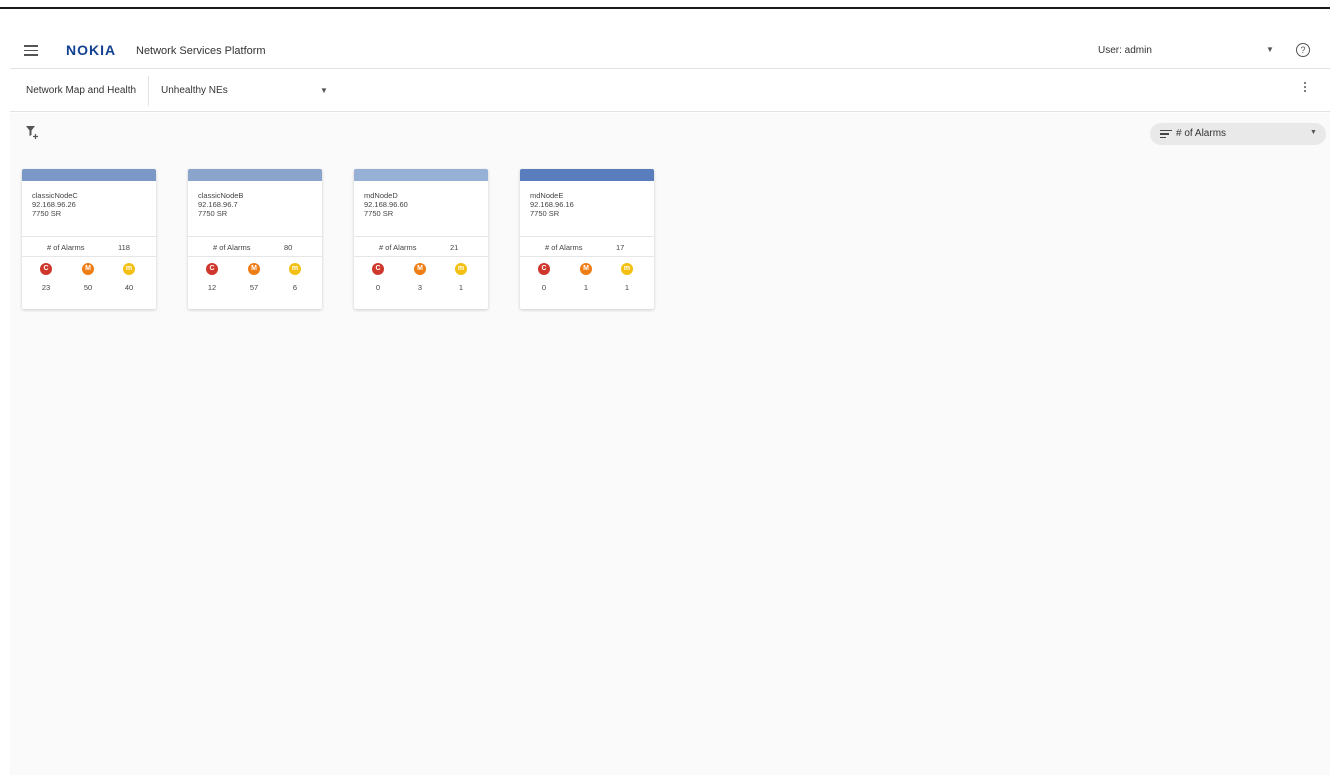  Describe the element at coordinates (124, 247) in the screenshot. I see `alarm-count-total: 118` at that location.